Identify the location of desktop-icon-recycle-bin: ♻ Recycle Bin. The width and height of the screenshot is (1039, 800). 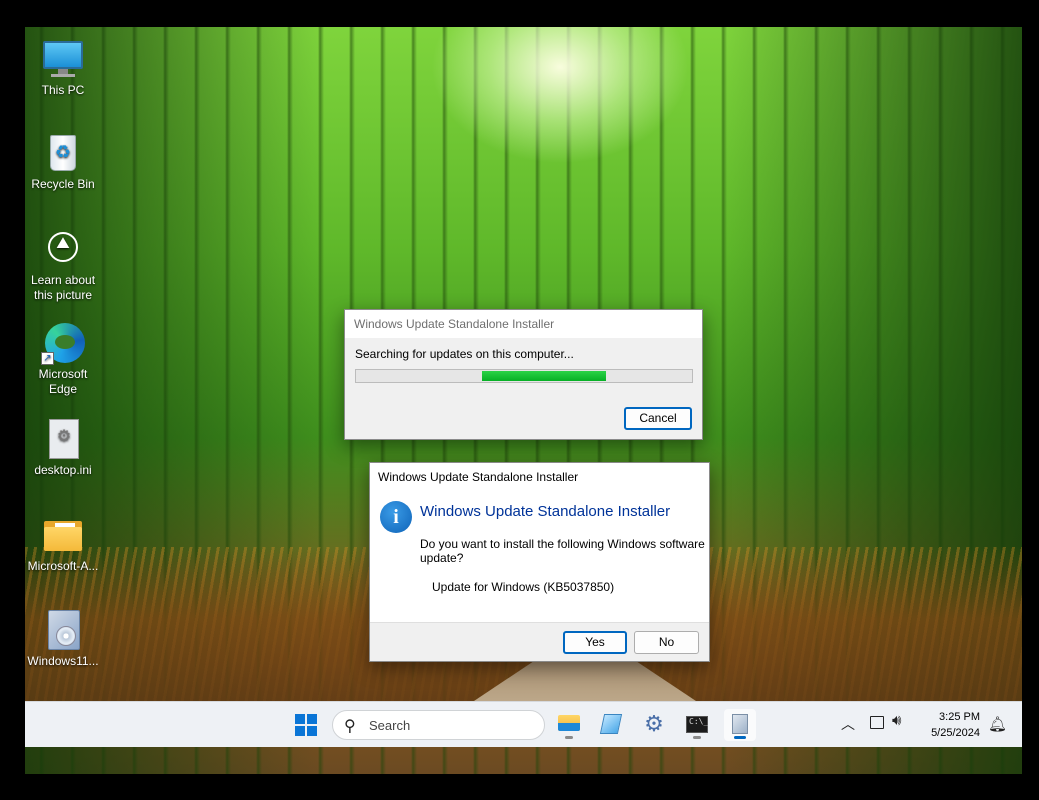
(63, 161).